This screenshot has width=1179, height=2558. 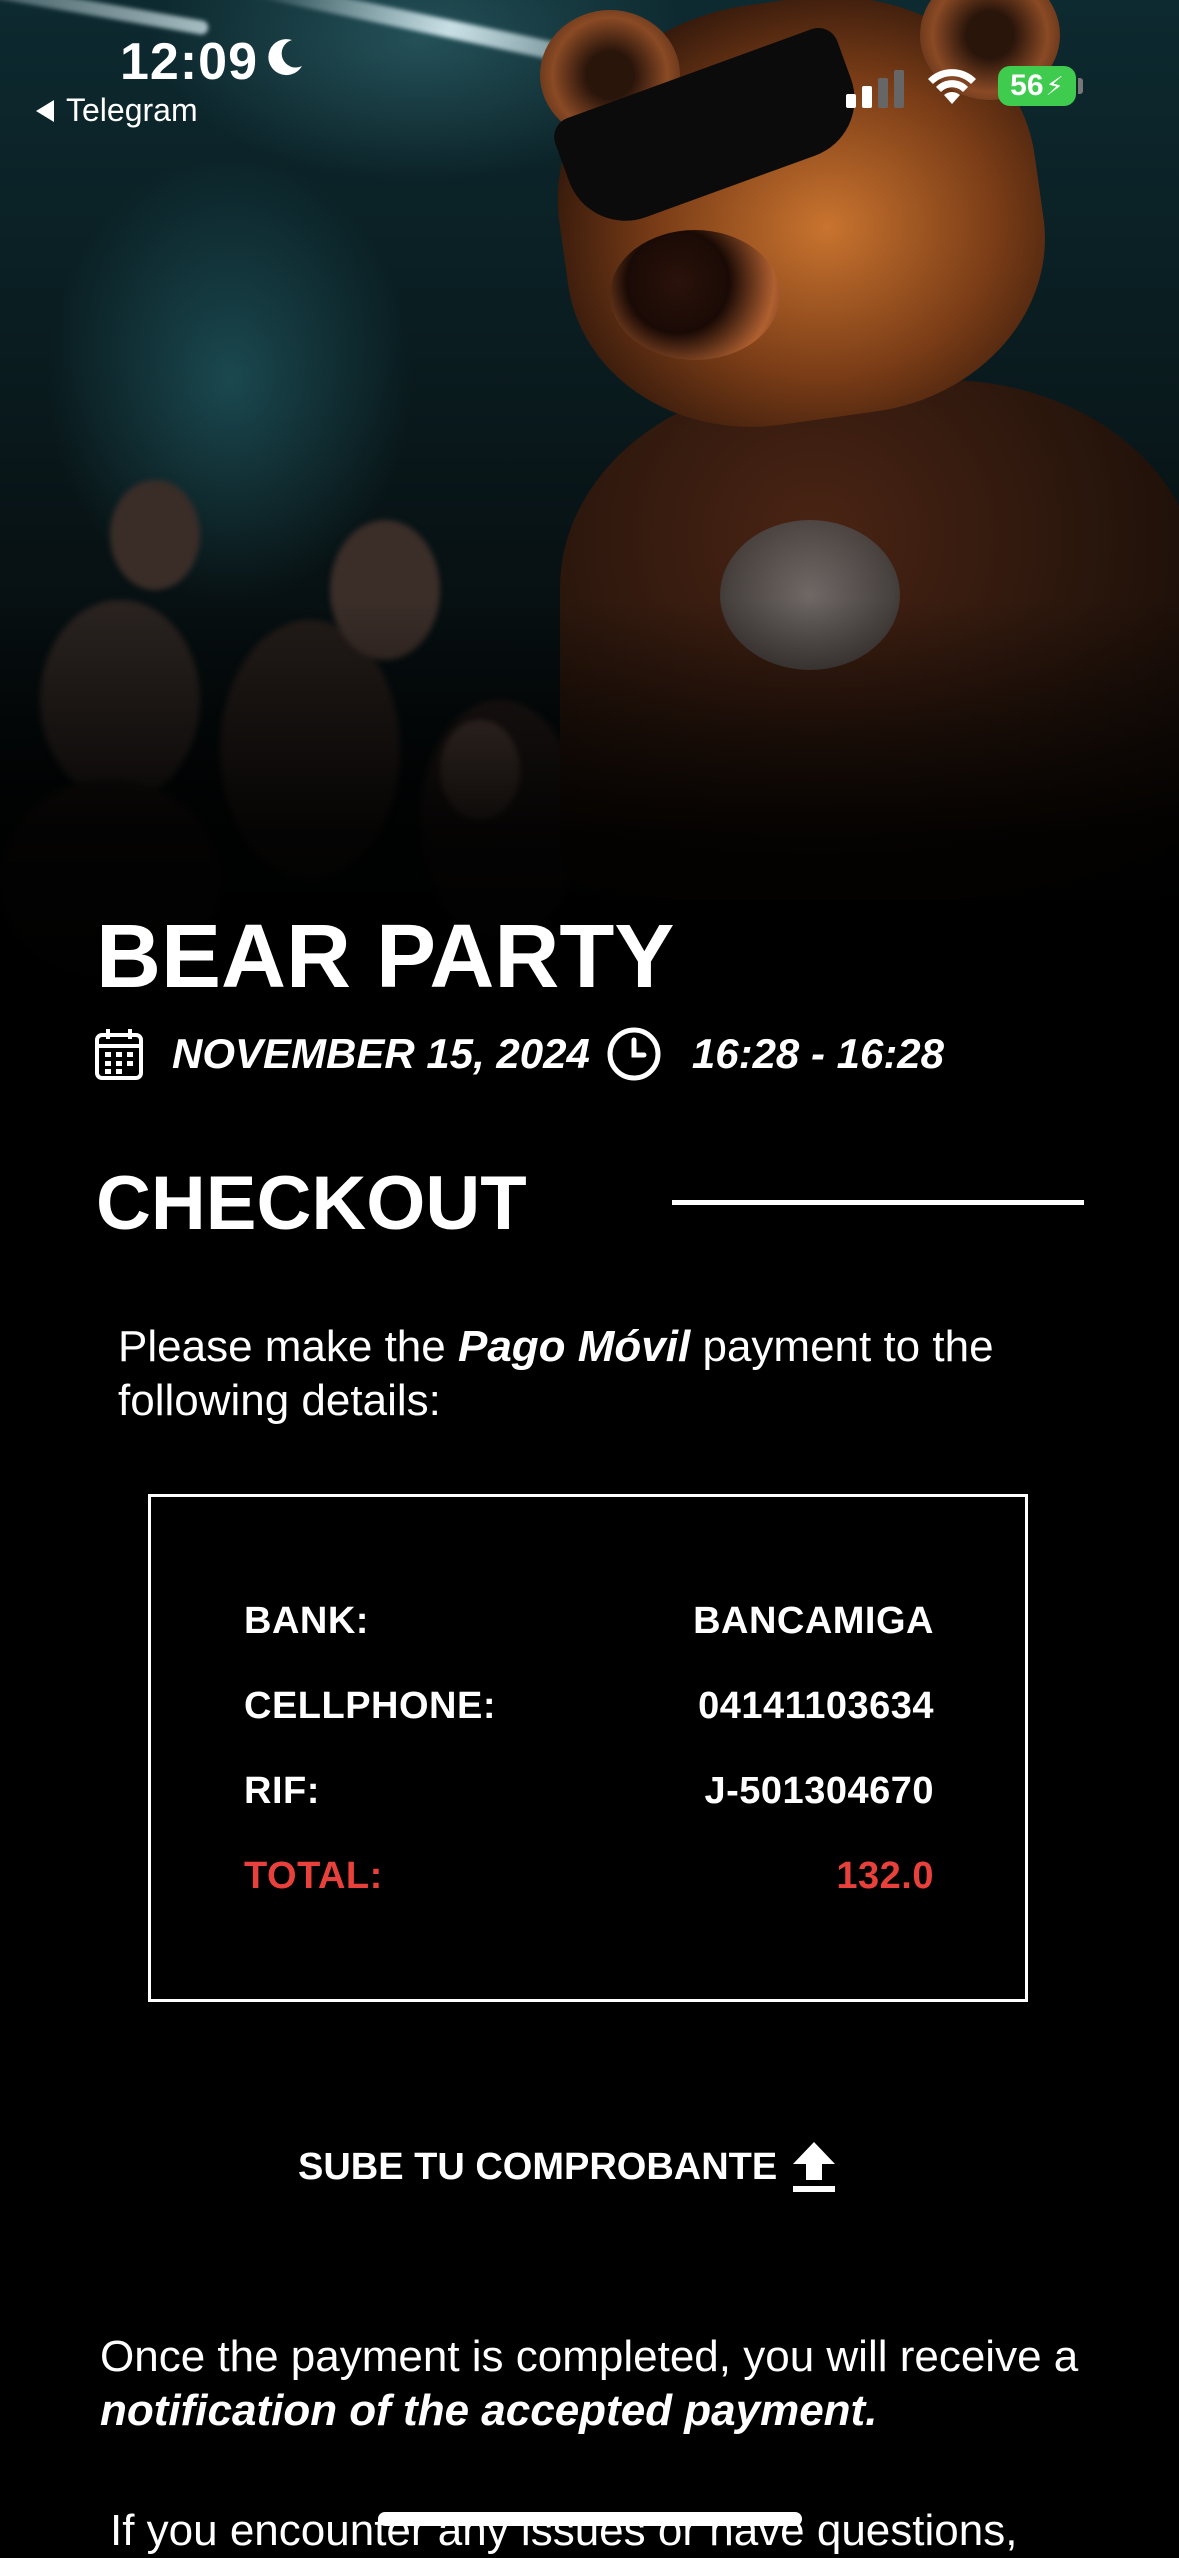 What do you see at coordinates (381, 1053) in the screenshot?
I see `event-date: NOVEMBER 15, 2024` at bounding box center [381, 1053].